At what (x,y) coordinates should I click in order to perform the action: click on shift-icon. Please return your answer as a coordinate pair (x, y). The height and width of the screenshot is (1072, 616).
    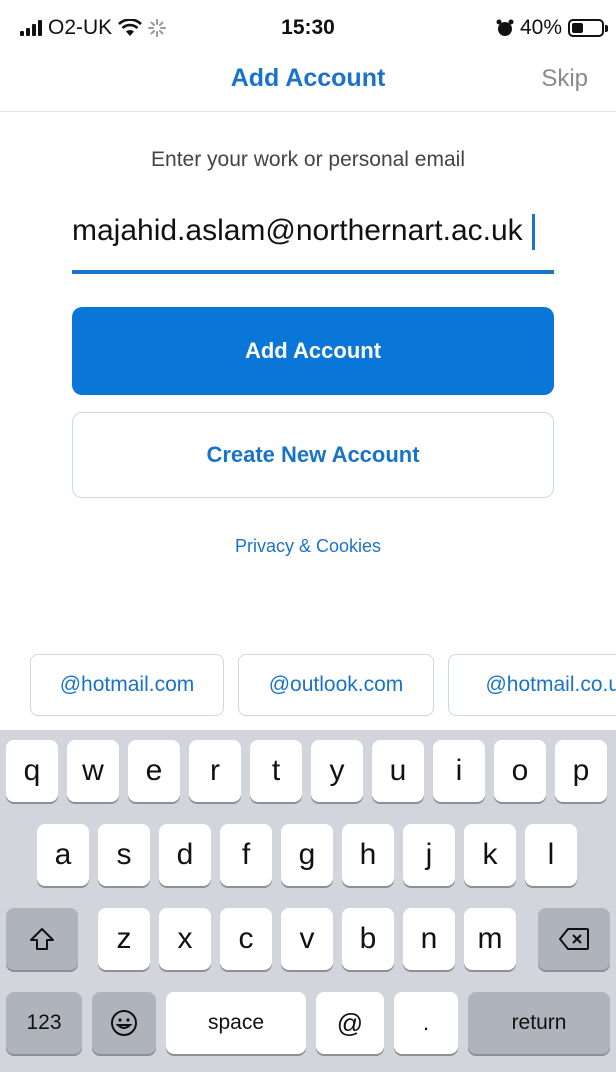
    Looking at the image, I should click on (42, 939).